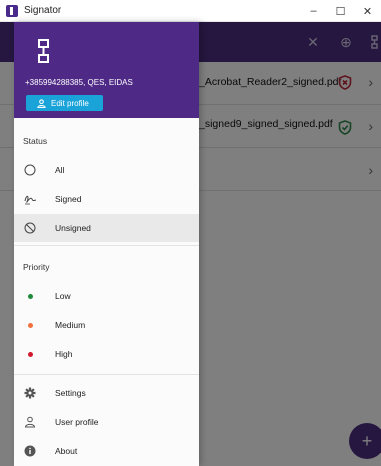 This screenshot has width=381, height=466. Describe the element at coordinates (313, 11) in the screenshot. I see `minimize-button: –` at that location.